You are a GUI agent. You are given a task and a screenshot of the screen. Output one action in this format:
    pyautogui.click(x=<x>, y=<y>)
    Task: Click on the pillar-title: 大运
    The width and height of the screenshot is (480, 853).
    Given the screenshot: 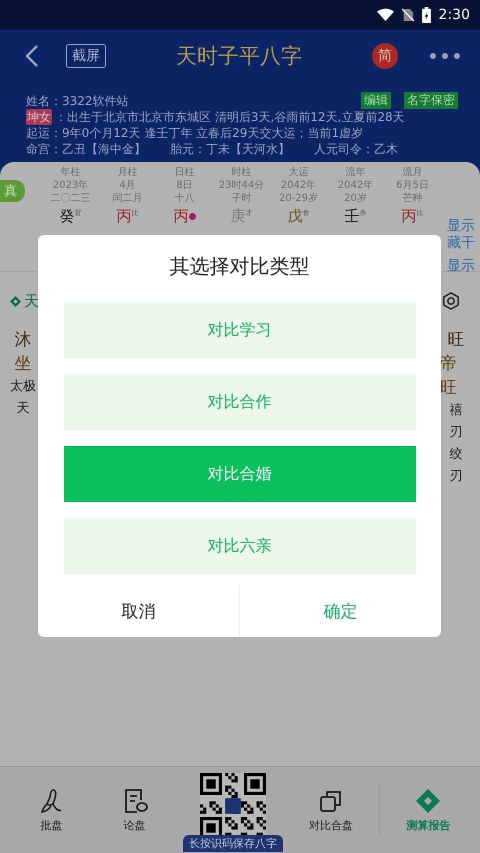 What is the action you would take?
    pyautogui.click(x=298, y=172)
    